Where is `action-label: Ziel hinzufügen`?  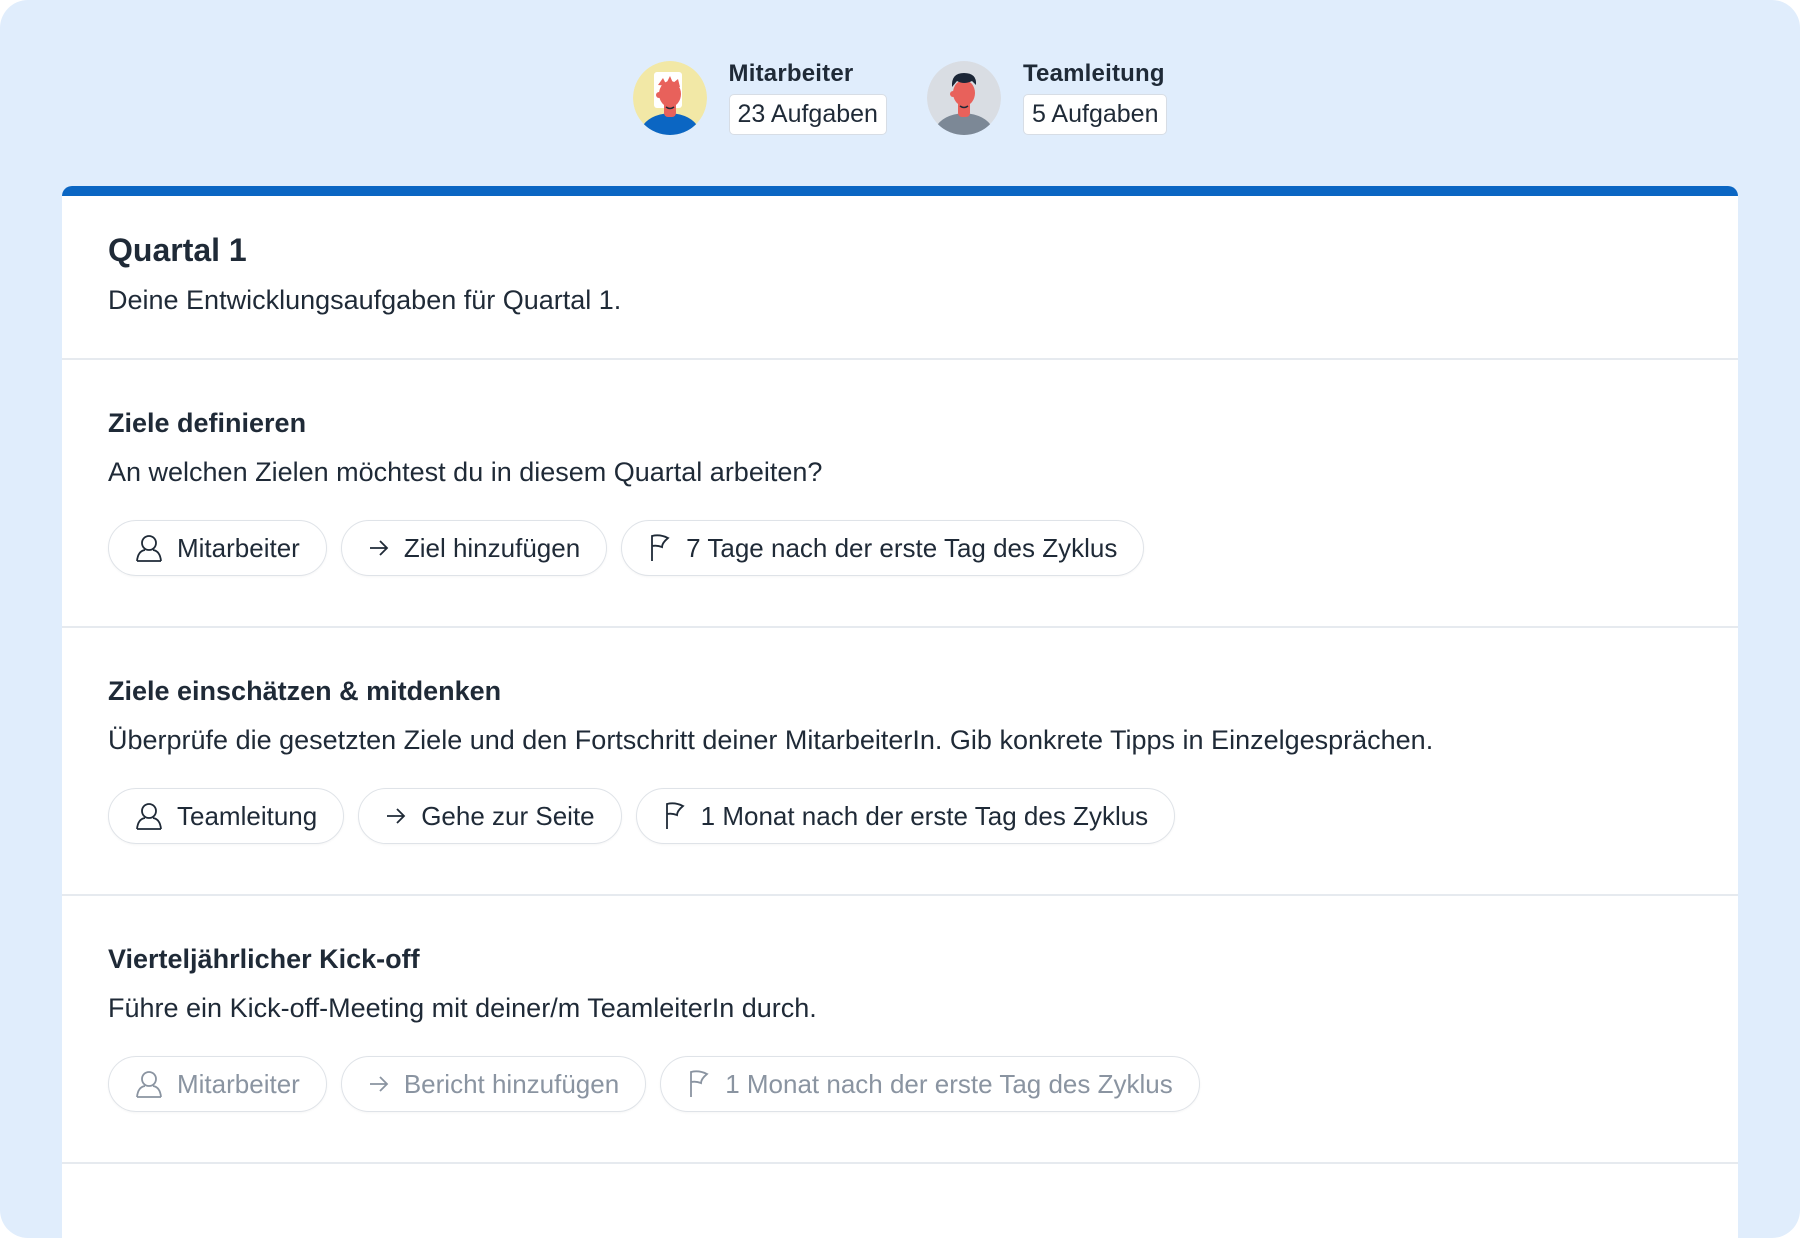
action-label: Ziel hinzufügen is located at coordinates (492, 547).